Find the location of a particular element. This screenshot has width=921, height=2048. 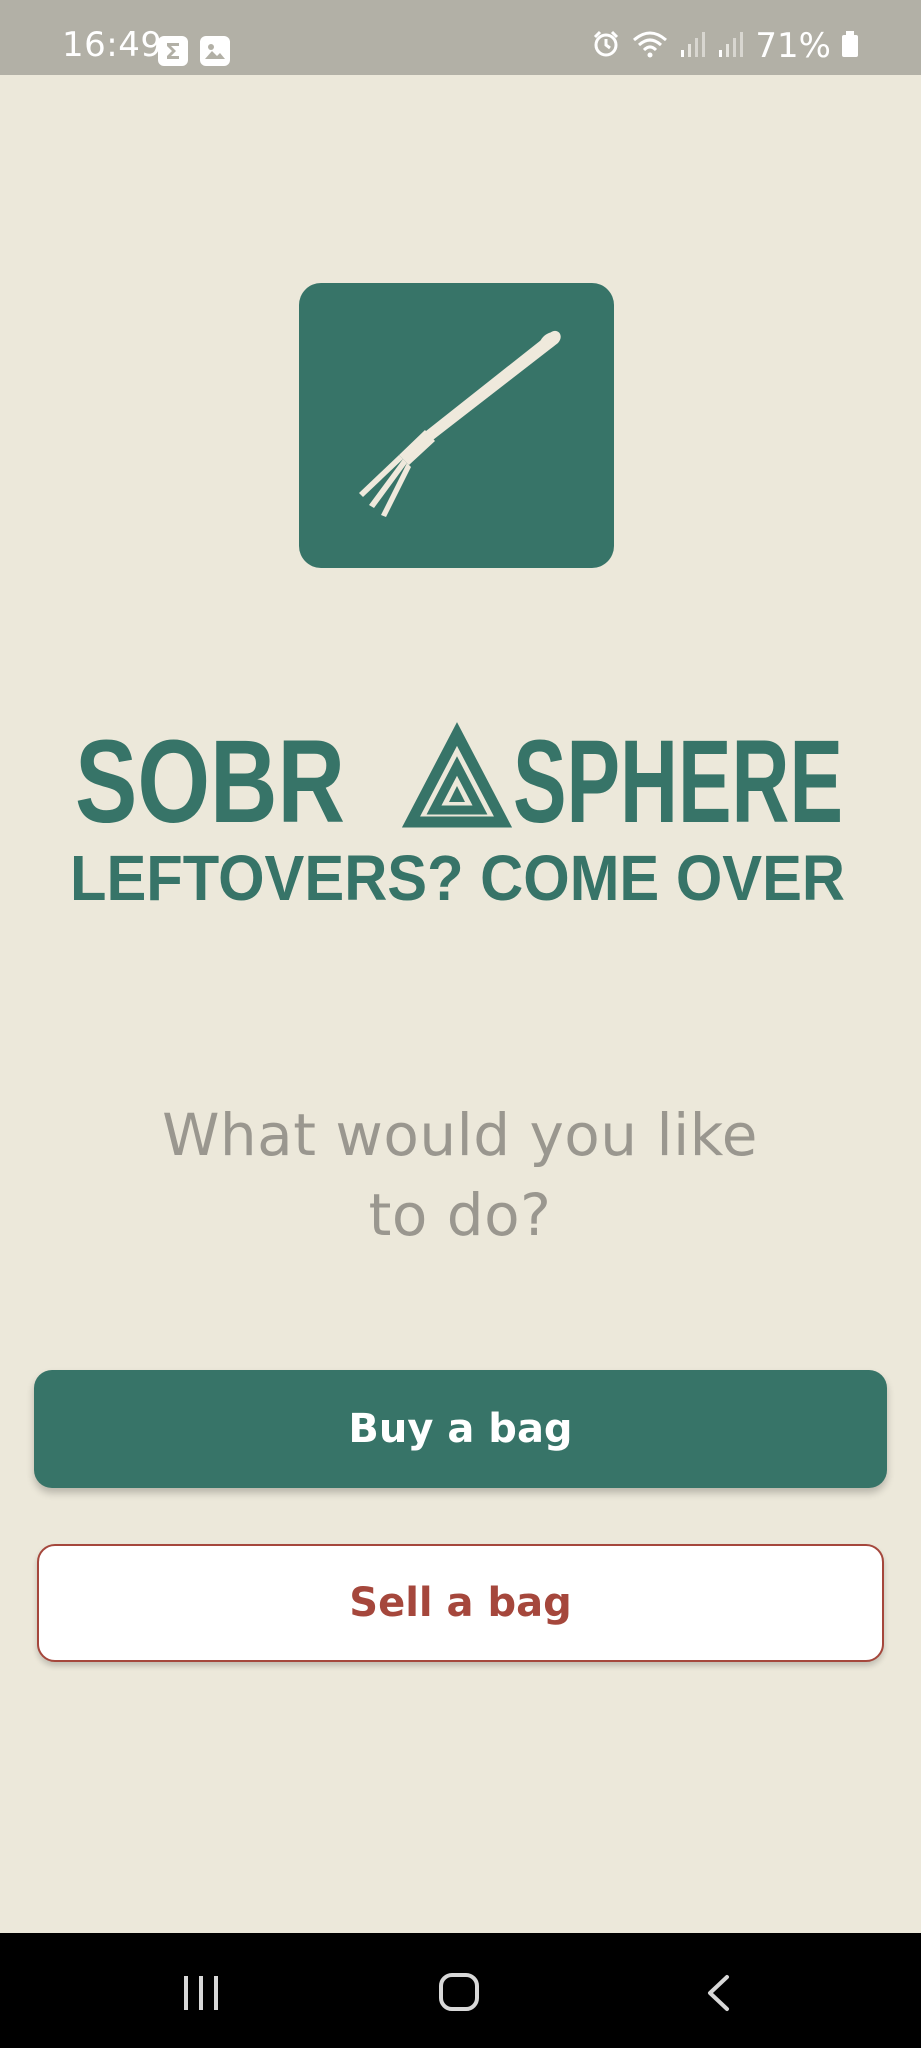

sell-bag-button: Sell a bag is located at coordinates (460, 1603).